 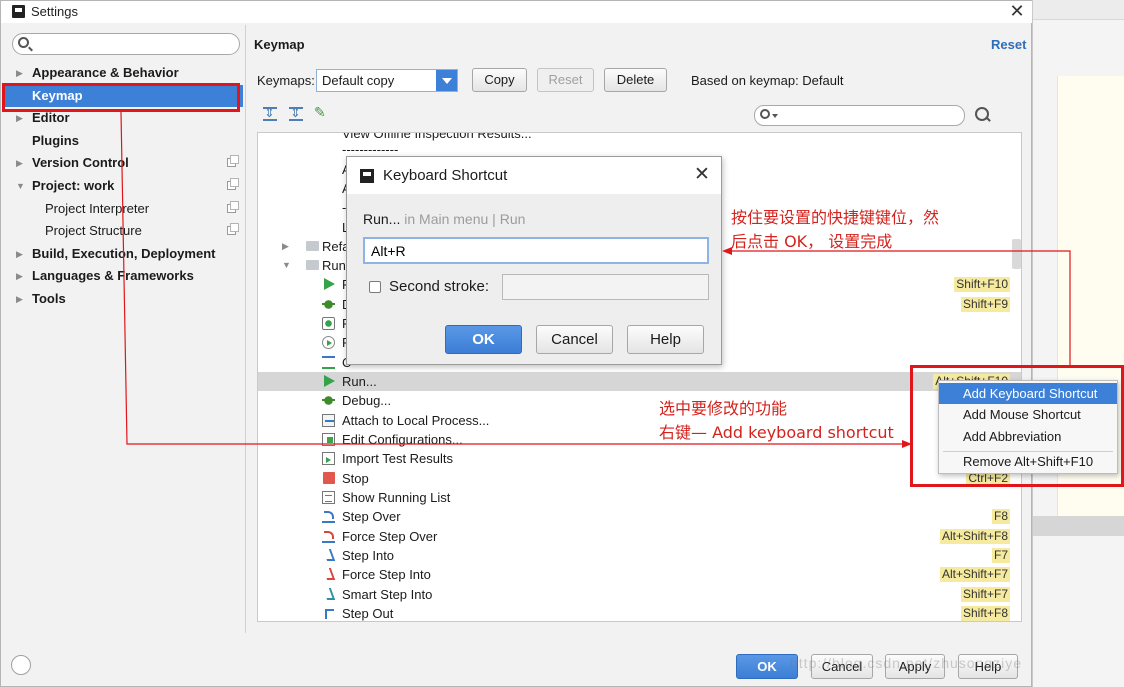 What do you see at coordinates (776, 421) in the screenshot?
I see `menu-annotation: 选中要修改的功能 右键— Add keyboard shortcut` at bounding box center [776, 421].